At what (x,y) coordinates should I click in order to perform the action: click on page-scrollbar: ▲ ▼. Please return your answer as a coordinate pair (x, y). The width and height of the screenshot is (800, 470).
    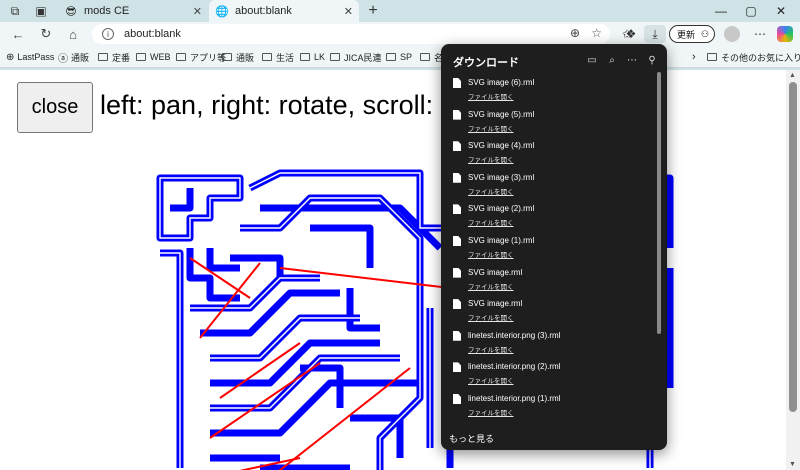
    Looking at the image, I should click on (793, 270).